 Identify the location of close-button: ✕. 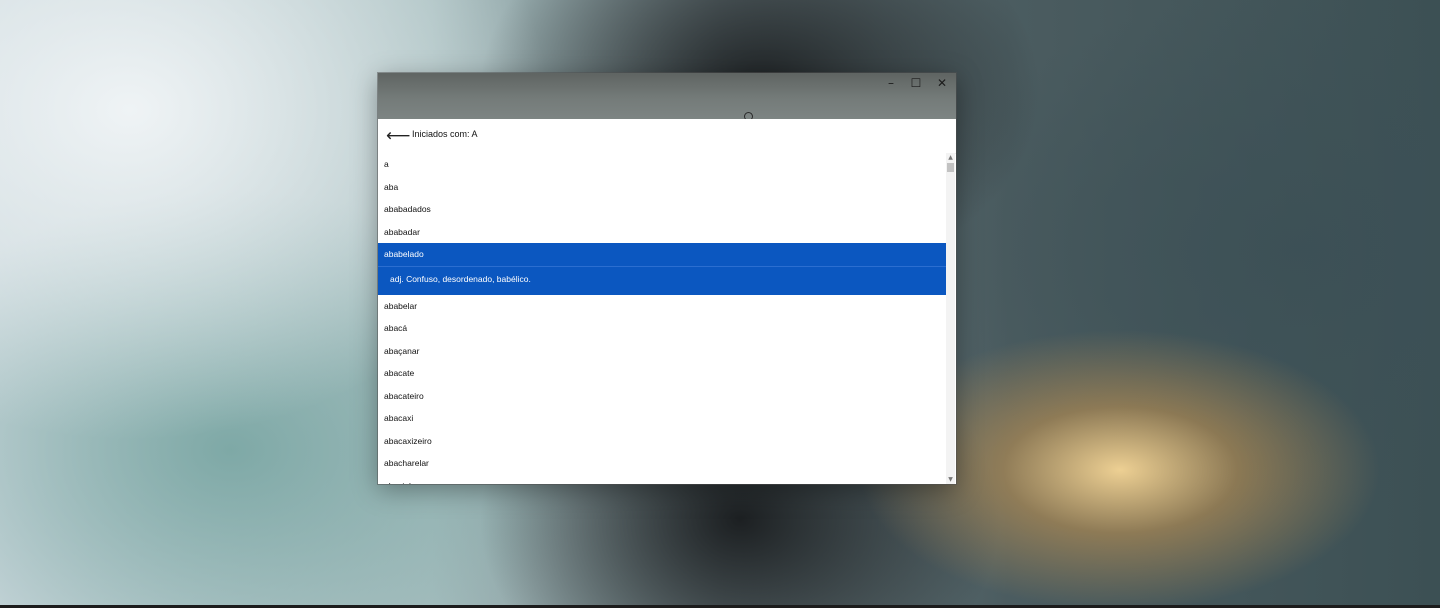
(942, 83).